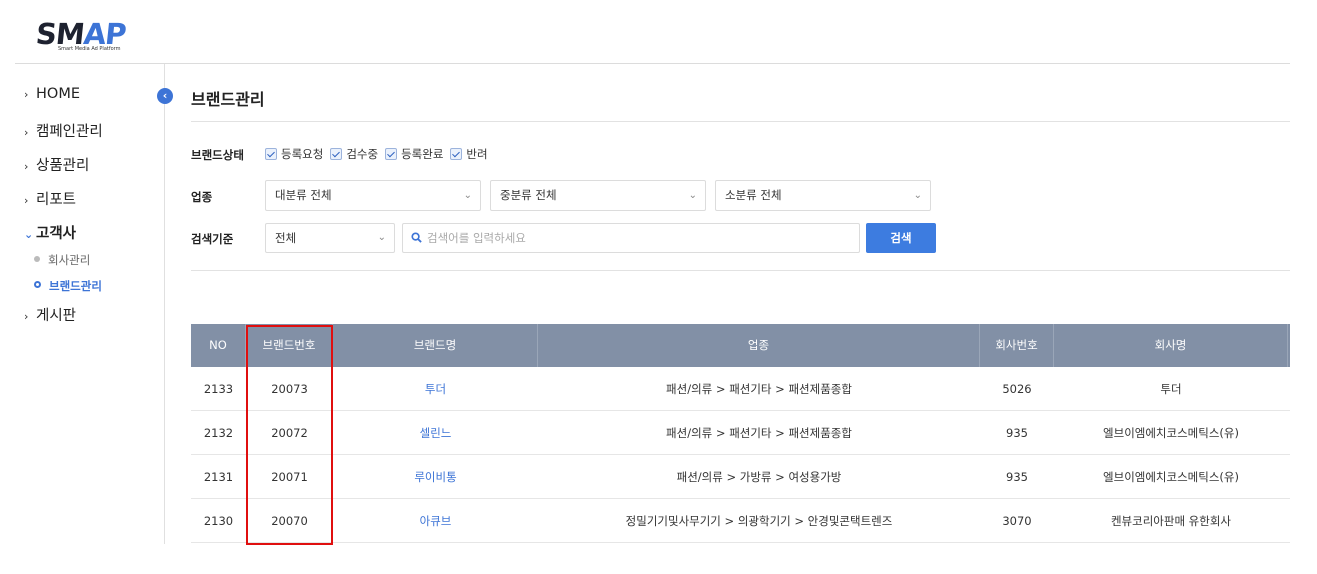  What do you see at coordinates (89, 49) in the screenshot?
I see `logo-subtitle: Smart Media Ad Platform` at bounding box center [89, 49].